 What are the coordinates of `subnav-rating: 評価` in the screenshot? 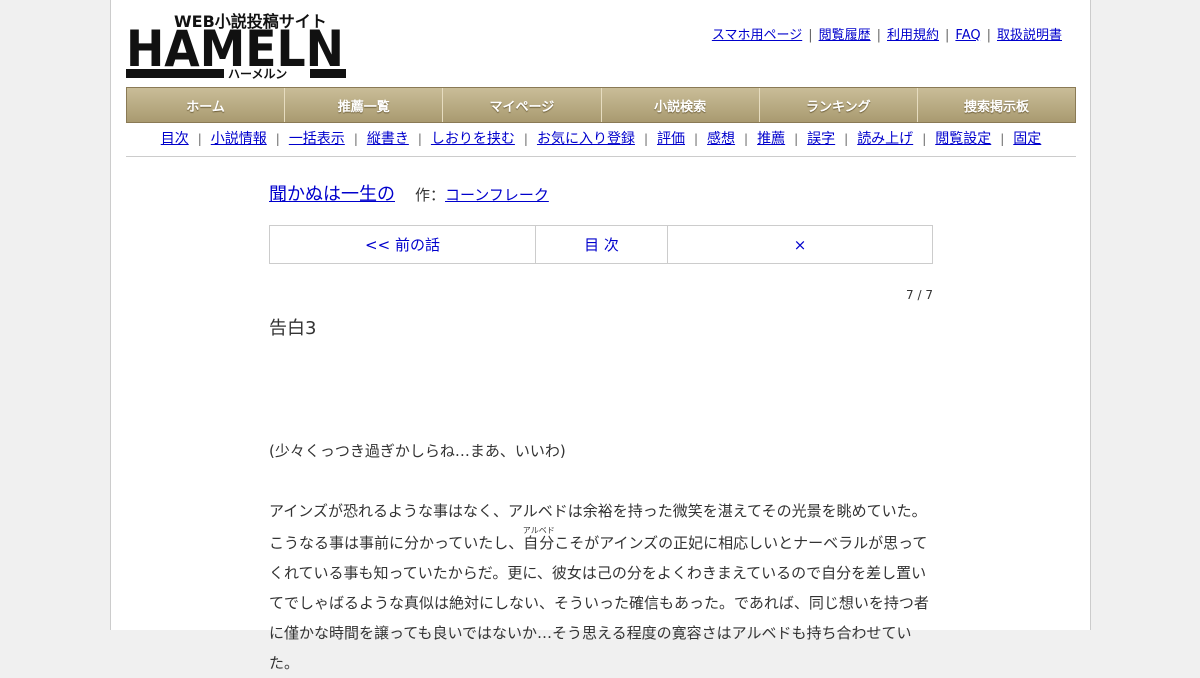 It's located at (671, 139).